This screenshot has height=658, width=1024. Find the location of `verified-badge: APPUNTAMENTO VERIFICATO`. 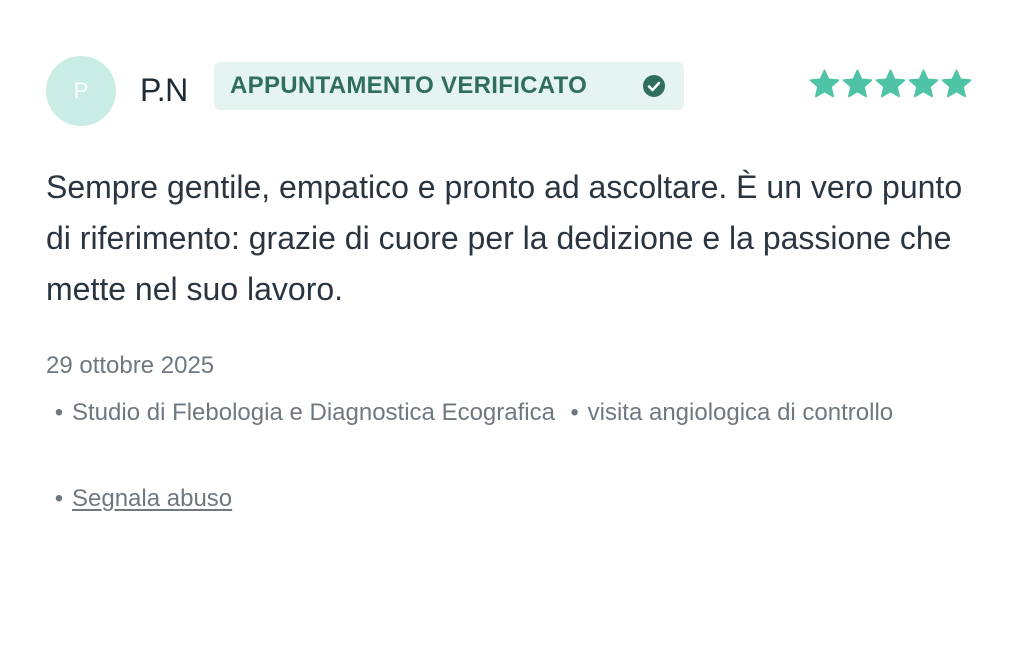

verified-badge: APPUNTAMENTO VERIFICATO is located at coordinates (449, 86).